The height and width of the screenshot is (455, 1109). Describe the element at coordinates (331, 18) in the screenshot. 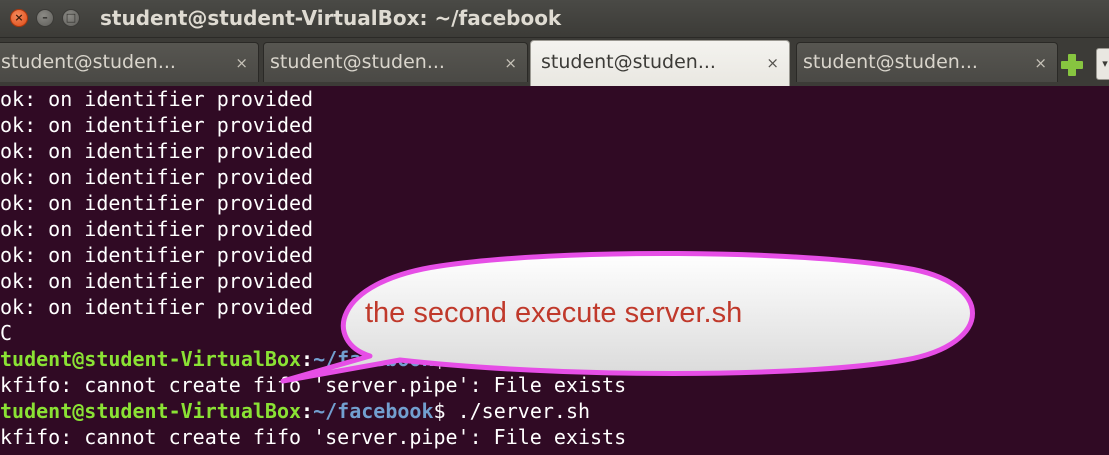

I see `window-title: student@student-VirtualBox: ~/facebook` at that location.